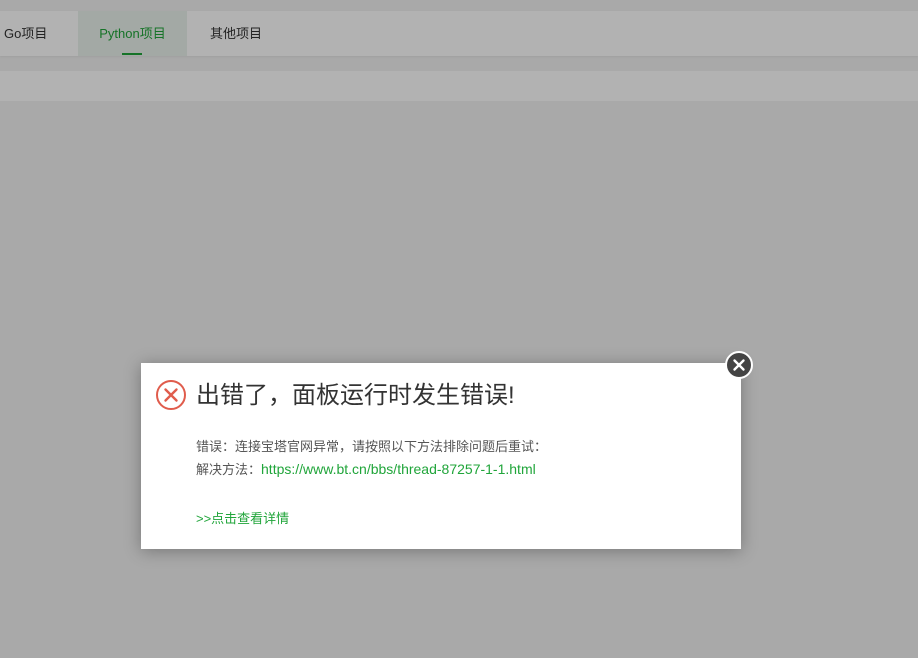 The image size is (918, 658). What do you see at coordinates (171, 395) in the screenshot?
I see `error-circle-x-icon` at bounding box center [171, 395].